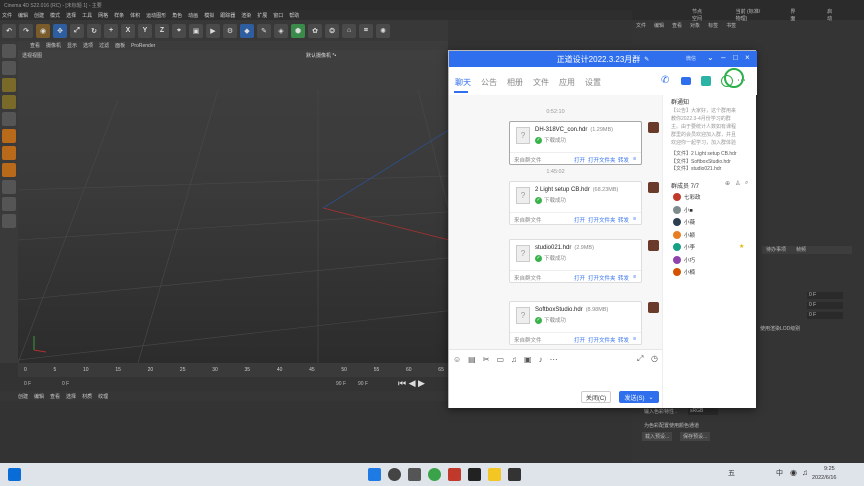  Describe the element at coordinates (366, 30) in the screenshot. I see `camera-icon: ⌗` at that location.